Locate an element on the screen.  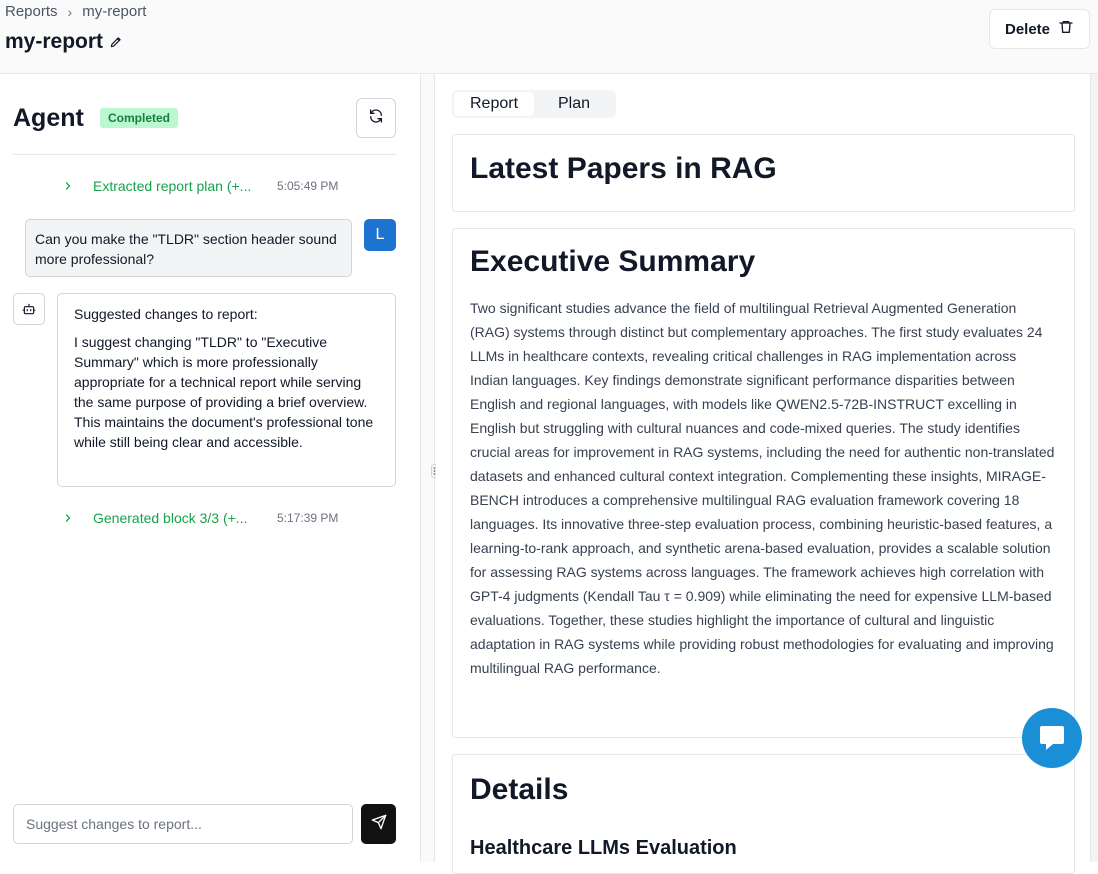
send-button is located at coordinates (378, 824).